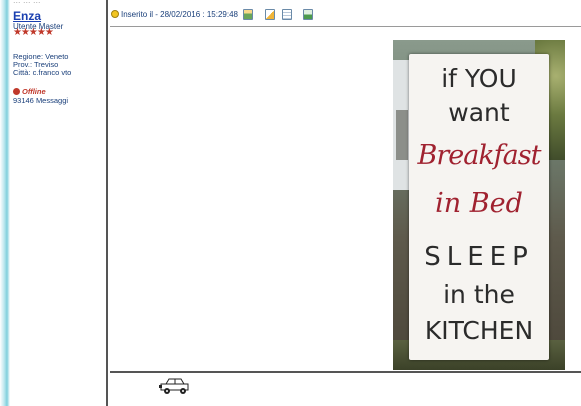 The image size is (581, 406). I want to click on post-header: Inserito il - 28/02/2016 : 15:29:48, so click(345, 13).